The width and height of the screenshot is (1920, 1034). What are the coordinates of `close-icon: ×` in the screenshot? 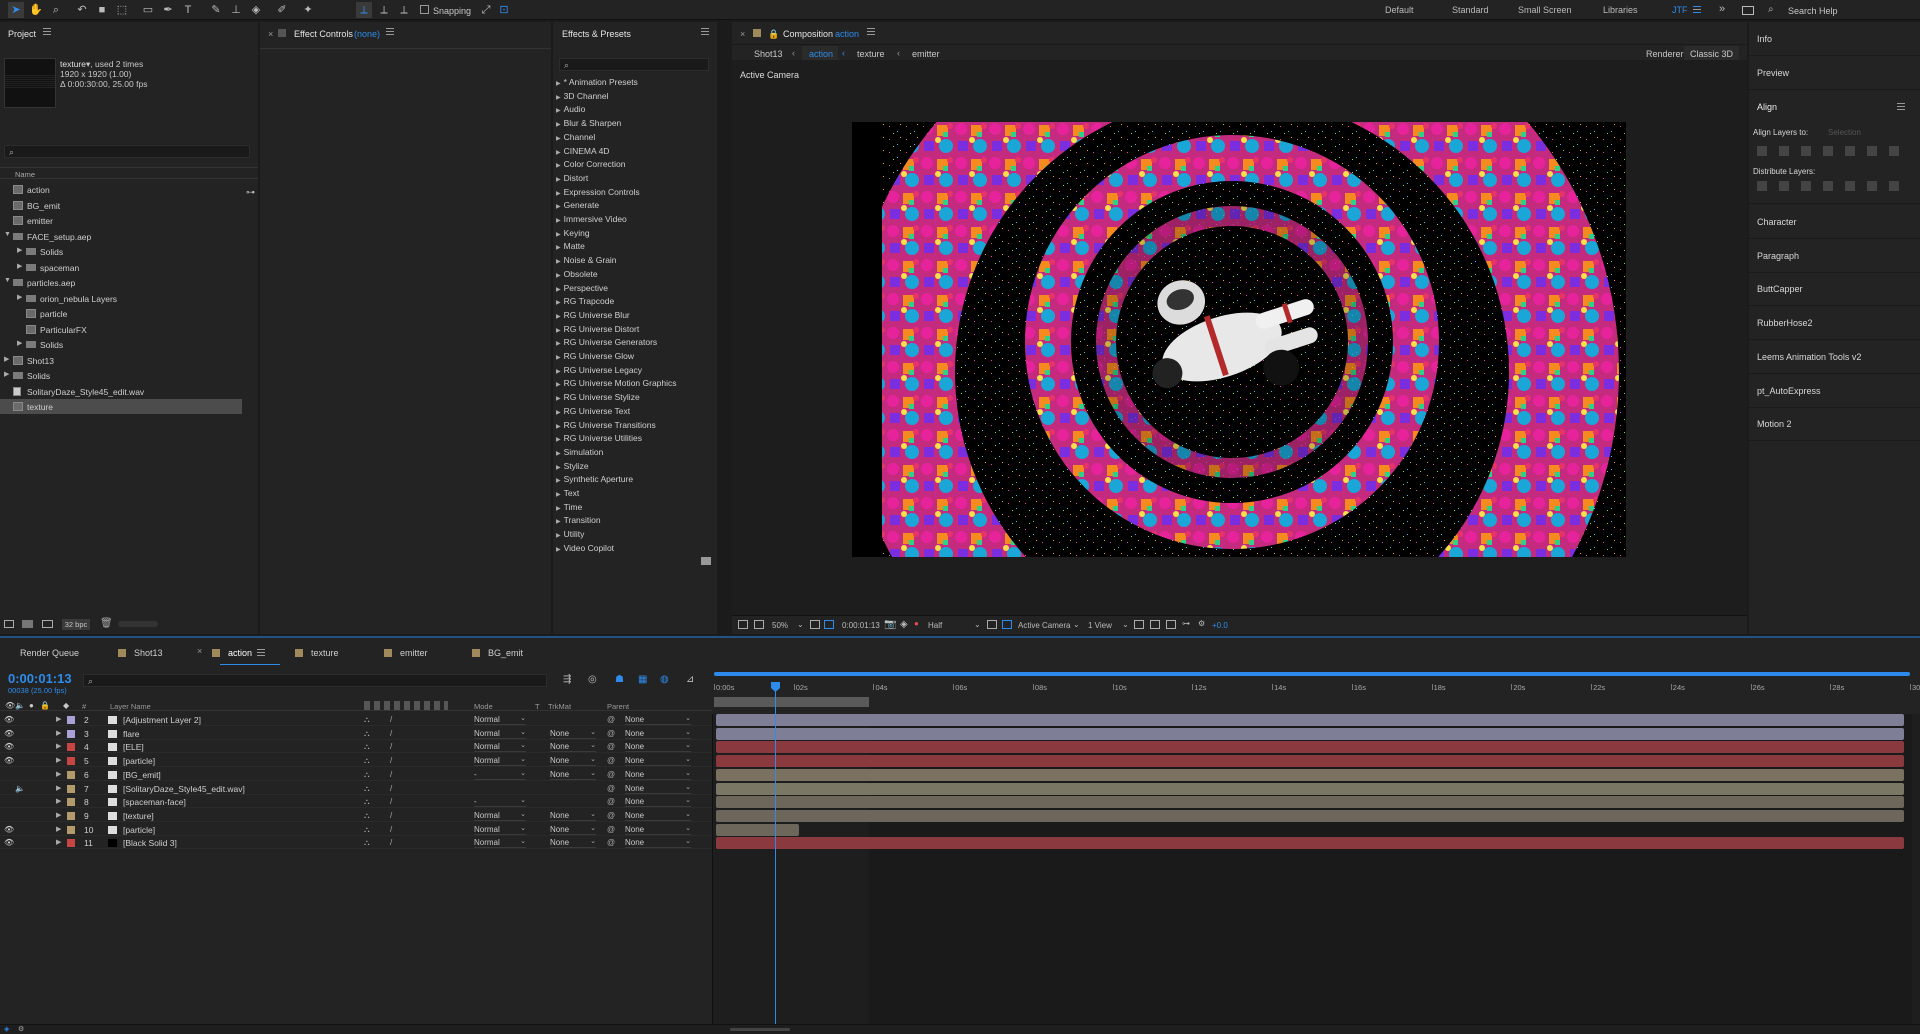 It's located at (270, 34).